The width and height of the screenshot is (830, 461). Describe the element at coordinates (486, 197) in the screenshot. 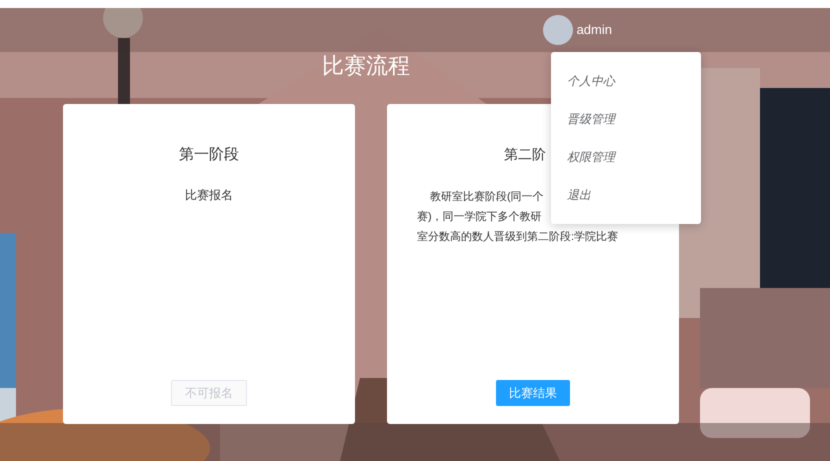

I see `description-line: 教研室比赛阶段(同一个` at that location.